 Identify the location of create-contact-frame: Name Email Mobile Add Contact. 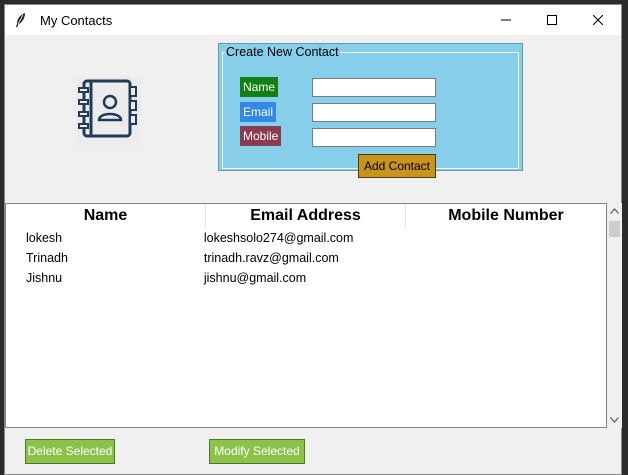
(370, 115).